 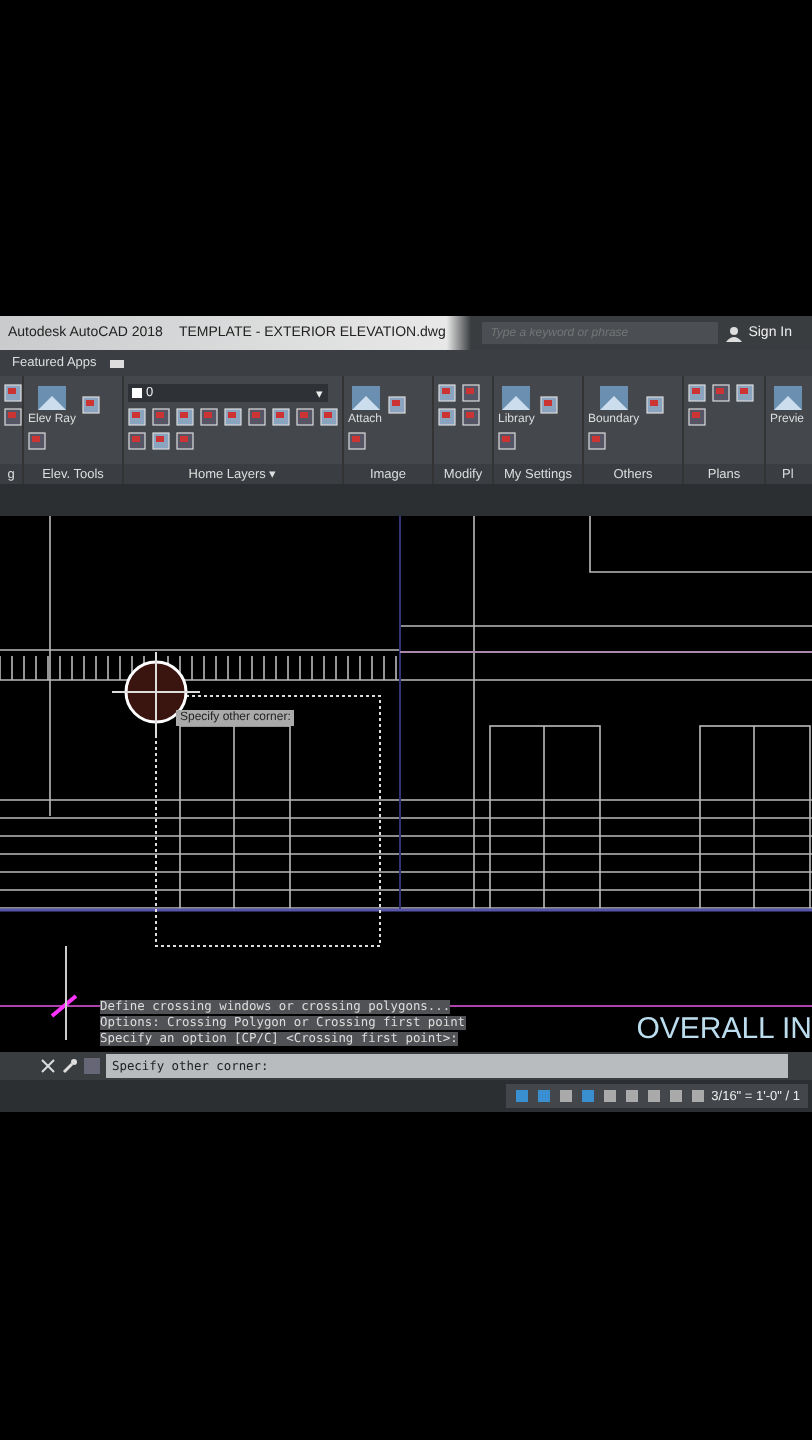 I want to click on user-icon, so click(x=734, y=333).